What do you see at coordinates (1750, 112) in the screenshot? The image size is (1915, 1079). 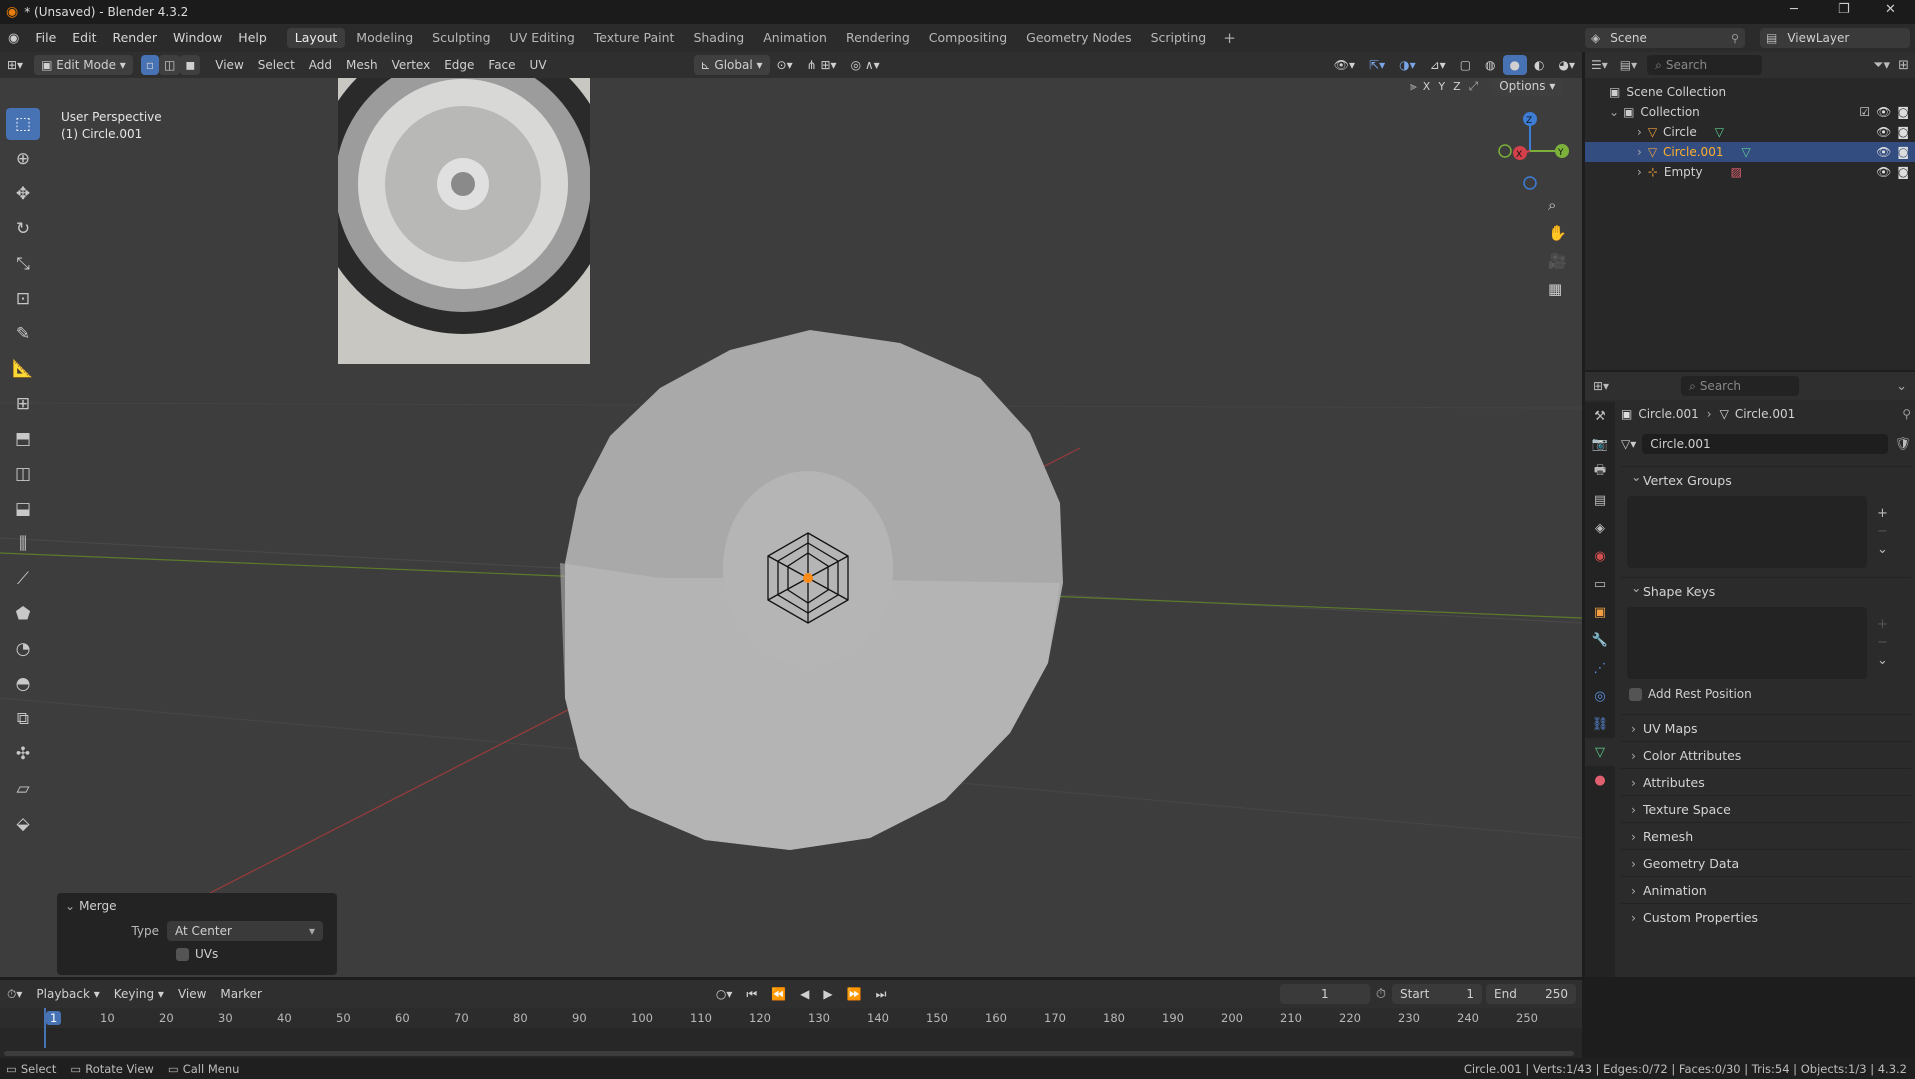 I see `tree-row-collection: ⌄ ▣ Collection ☑ 👁 ◙` at bounding box center [1750, 112].